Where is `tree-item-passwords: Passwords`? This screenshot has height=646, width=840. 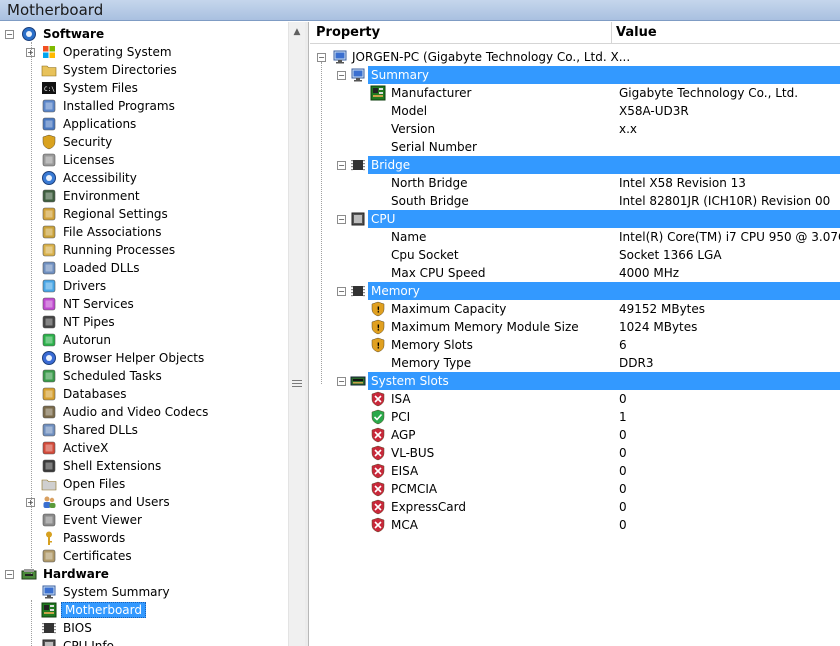 tree-item-passwords: Passwords is located at coordinates (144, 538).